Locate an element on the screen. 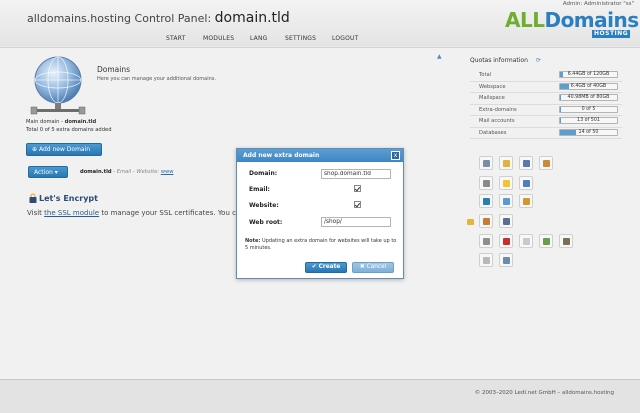 Image resolution: width=640 pixels, height=413 pixels. network-icon-glyph is located at coordinates (526, 183).